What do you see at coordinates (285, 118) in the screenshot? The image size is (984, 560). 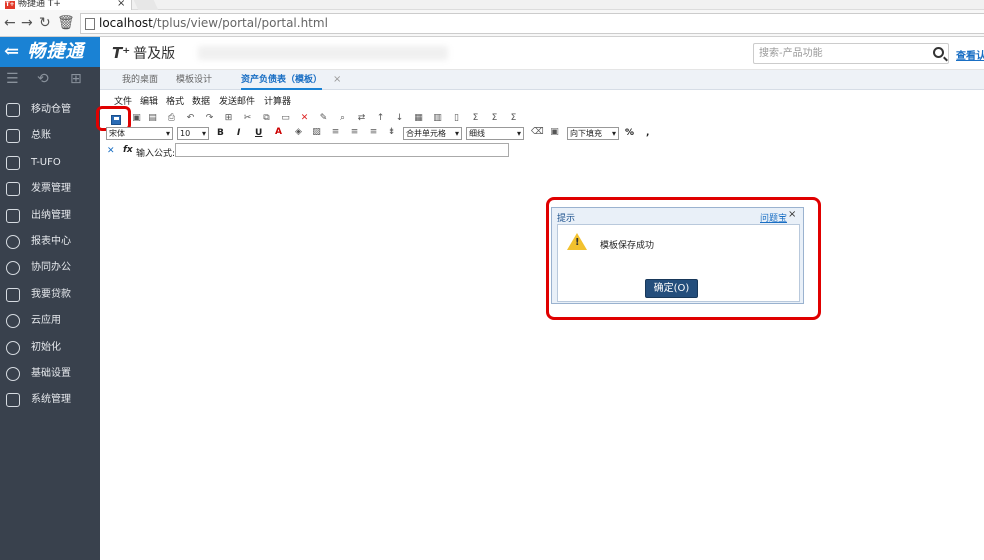 I see `paste-icon: ▭` at bounding box center [285, 118].